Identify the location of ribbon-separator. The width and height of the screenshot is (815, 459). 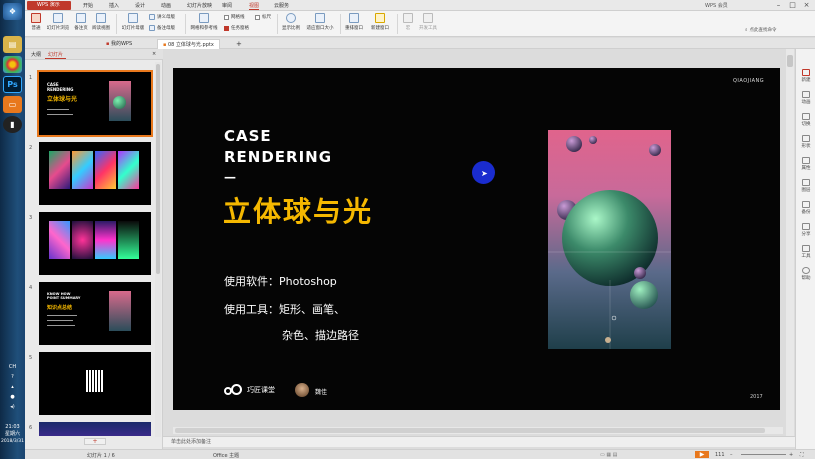
(185, 24).